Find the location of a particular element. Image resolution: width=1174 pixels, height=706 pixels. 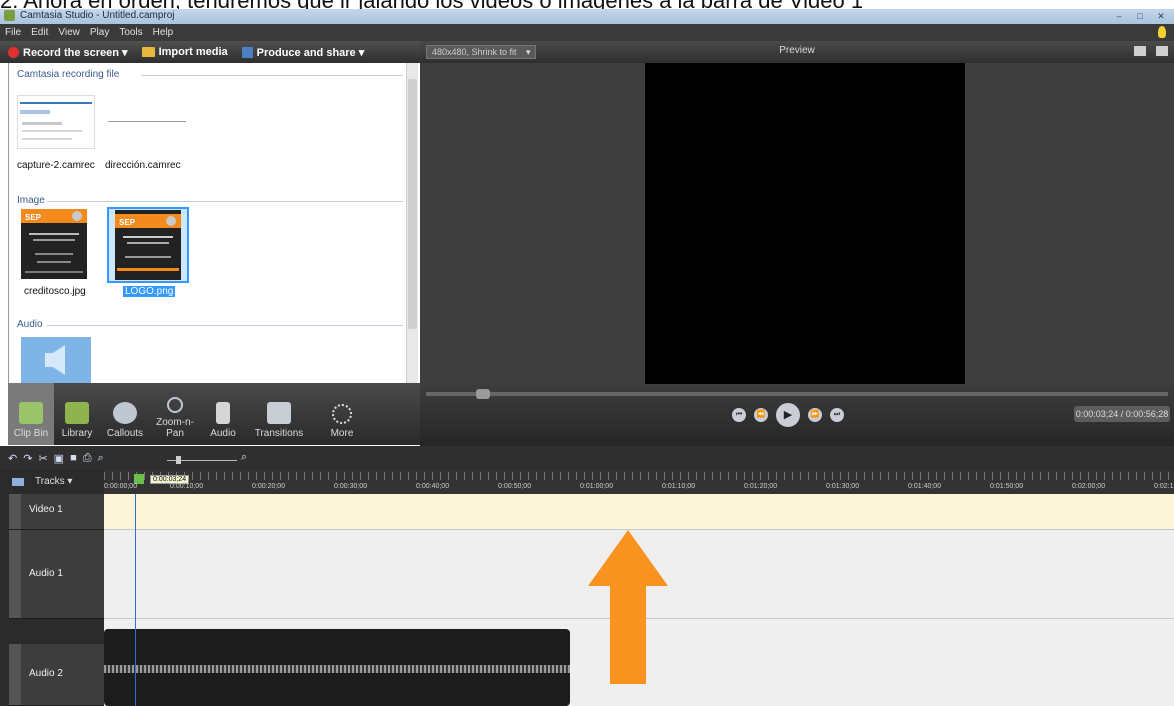

video-1-lane is located at coordinates (639, 512).